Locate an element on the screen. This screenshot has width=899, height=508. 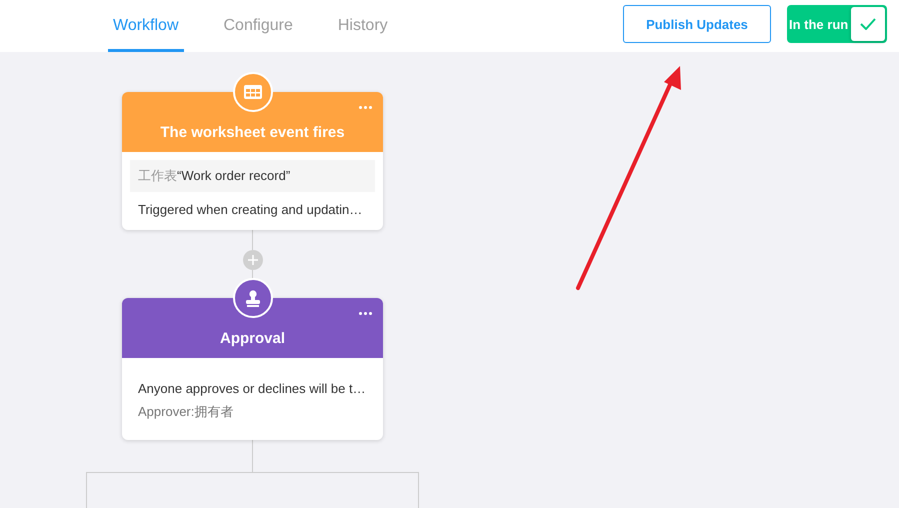
node-detail: Approver:拥有者 is located at coordinates (185, 412).